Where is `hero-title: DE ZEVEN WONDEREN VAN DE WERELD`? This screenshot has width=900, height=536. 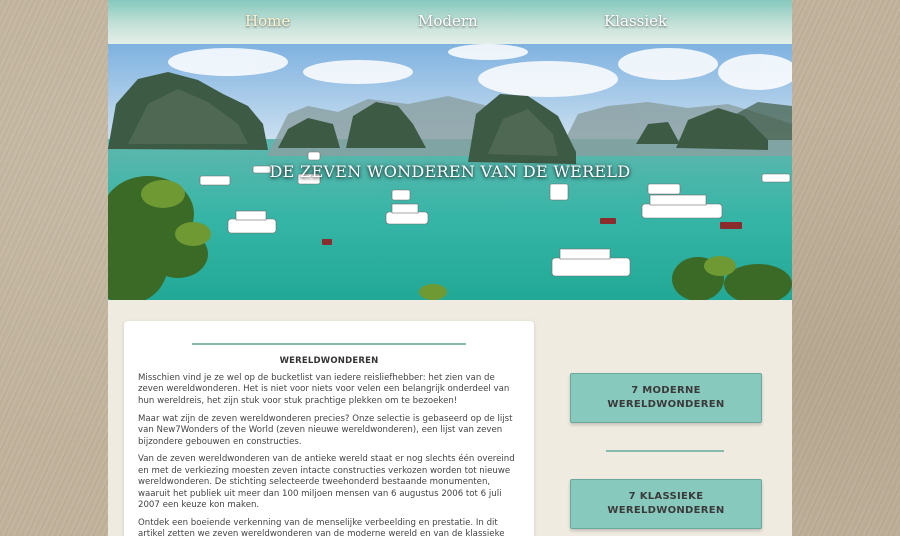 hero-title: DE ZEVEN WONDEREN VAN DE WERELD is located at coordinates (450, 171).